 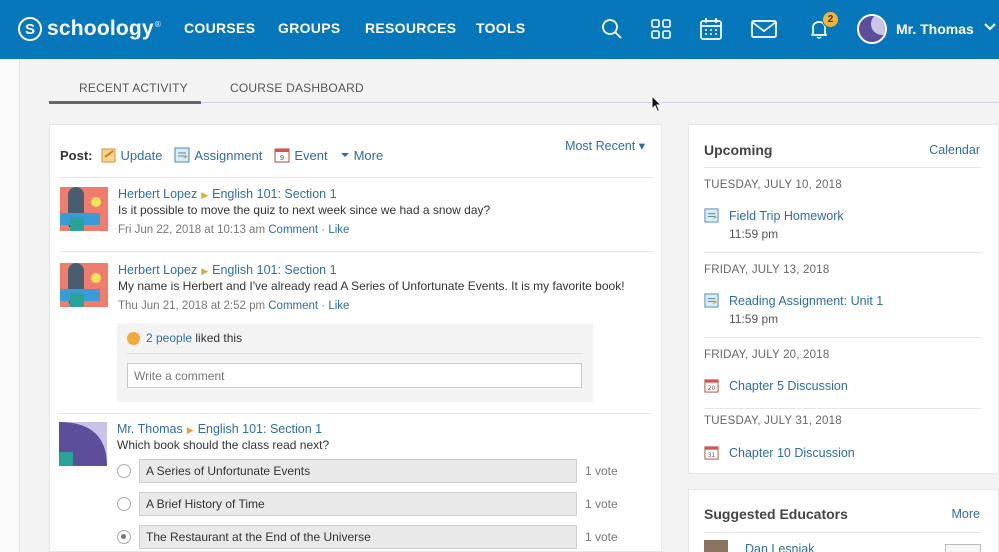 I want to click on smiley-icon, so click(x=133, y=338).